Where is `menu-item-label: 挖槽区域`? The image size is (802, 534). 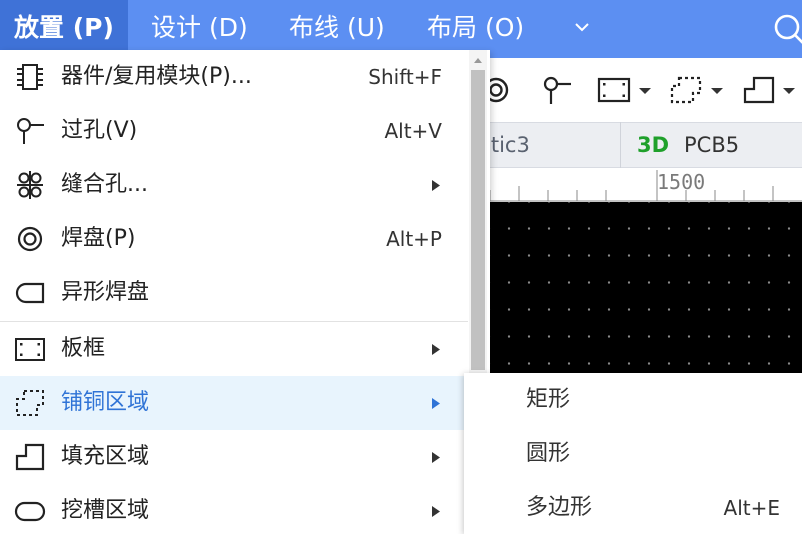 menu-item-label: 挖槽区域 is located at coordinates (105, 510).